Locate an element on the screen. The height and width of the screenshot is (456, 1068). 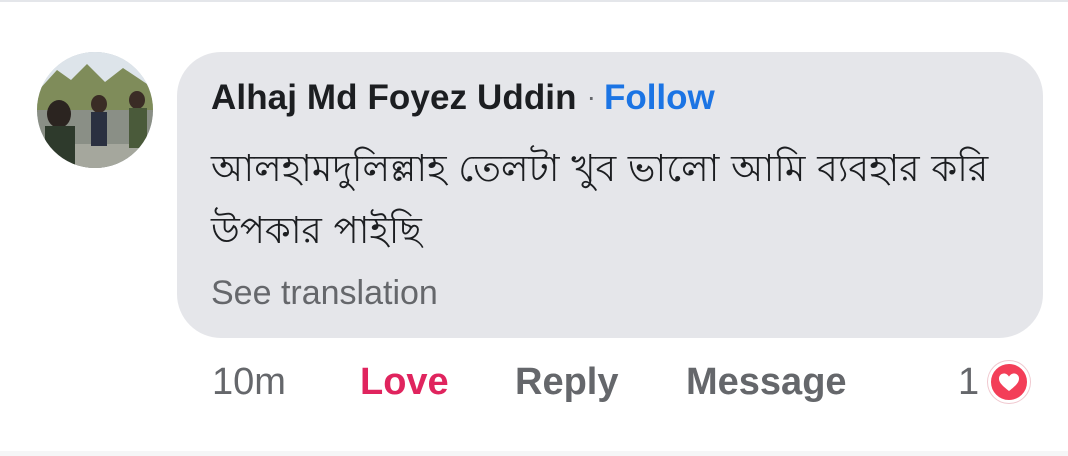
comment-actions: 10m Love Reply Message 1 is located at coordinates (632, 382).